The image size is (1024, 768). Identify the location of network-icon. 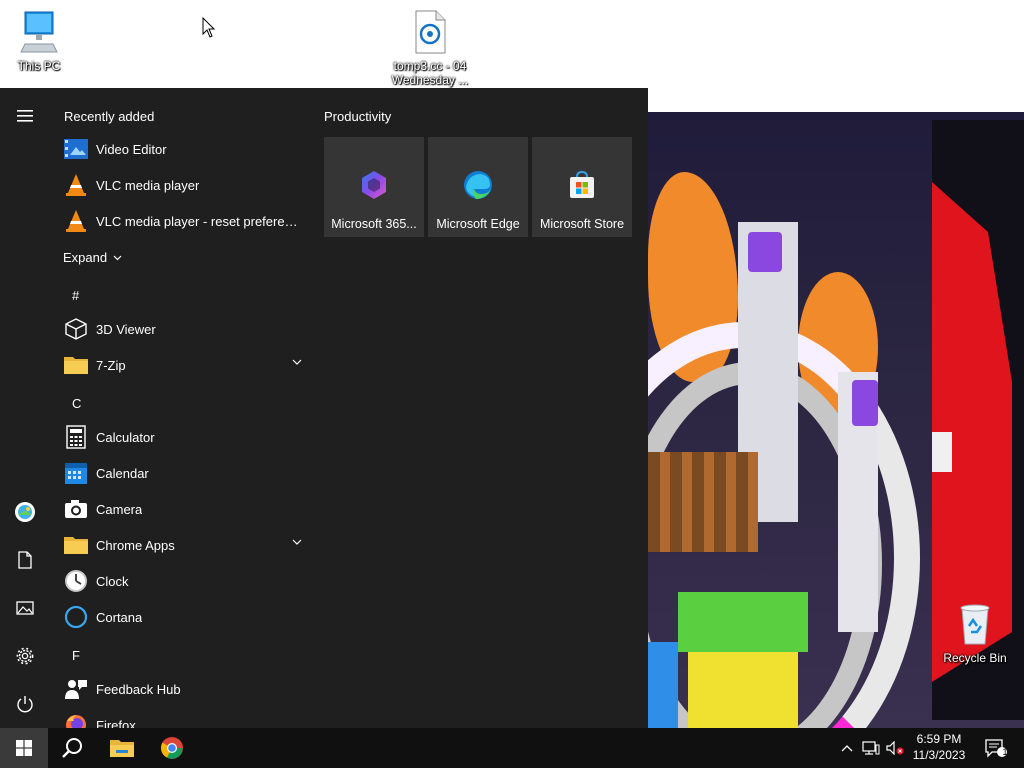
(871, 748).